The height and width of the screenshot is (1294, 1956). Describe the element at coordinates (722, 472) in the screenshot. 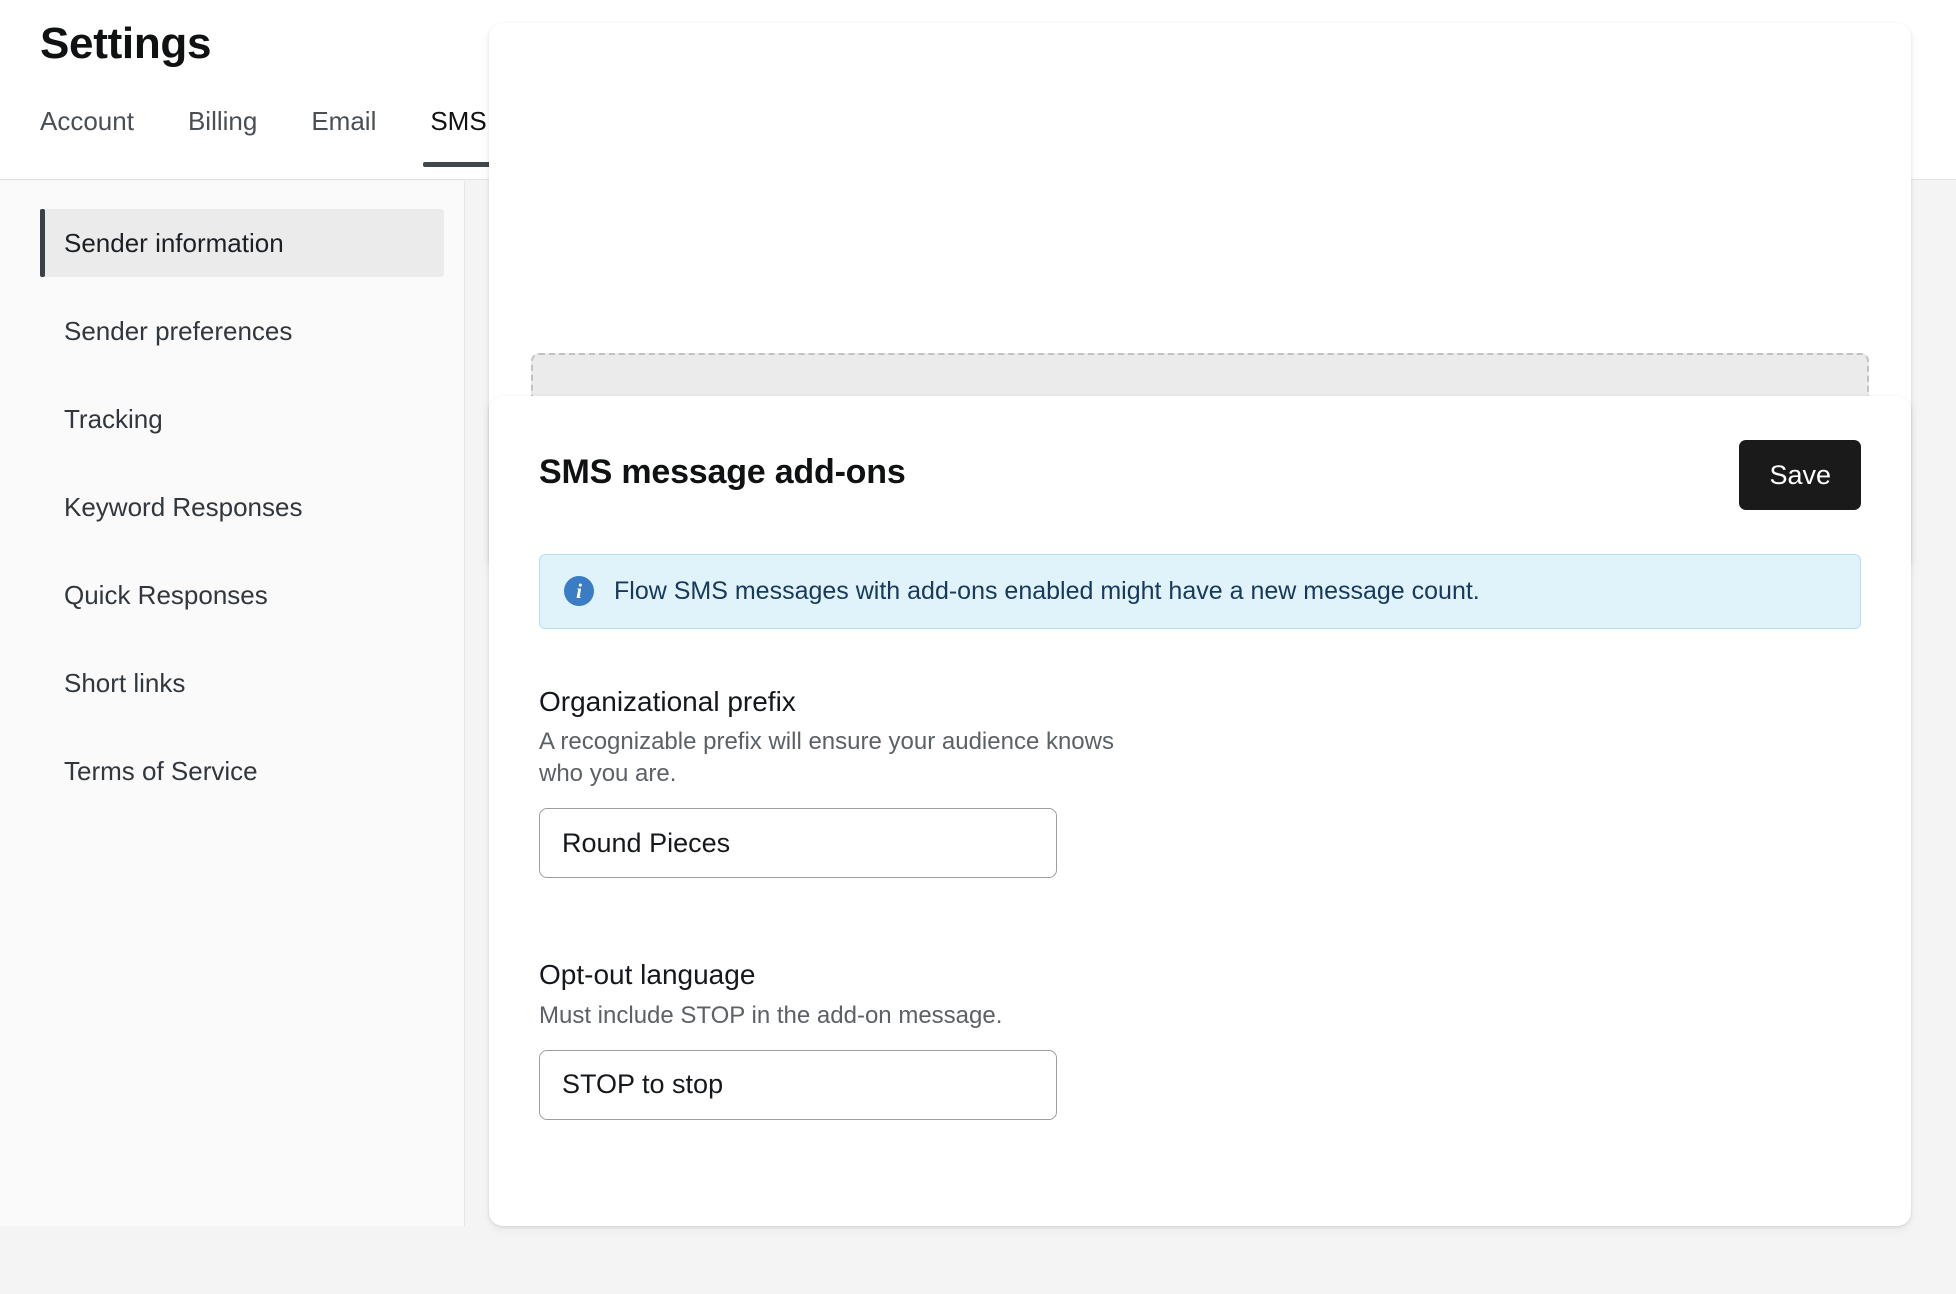

I see `card-title: SMS message add-ons` at that location.